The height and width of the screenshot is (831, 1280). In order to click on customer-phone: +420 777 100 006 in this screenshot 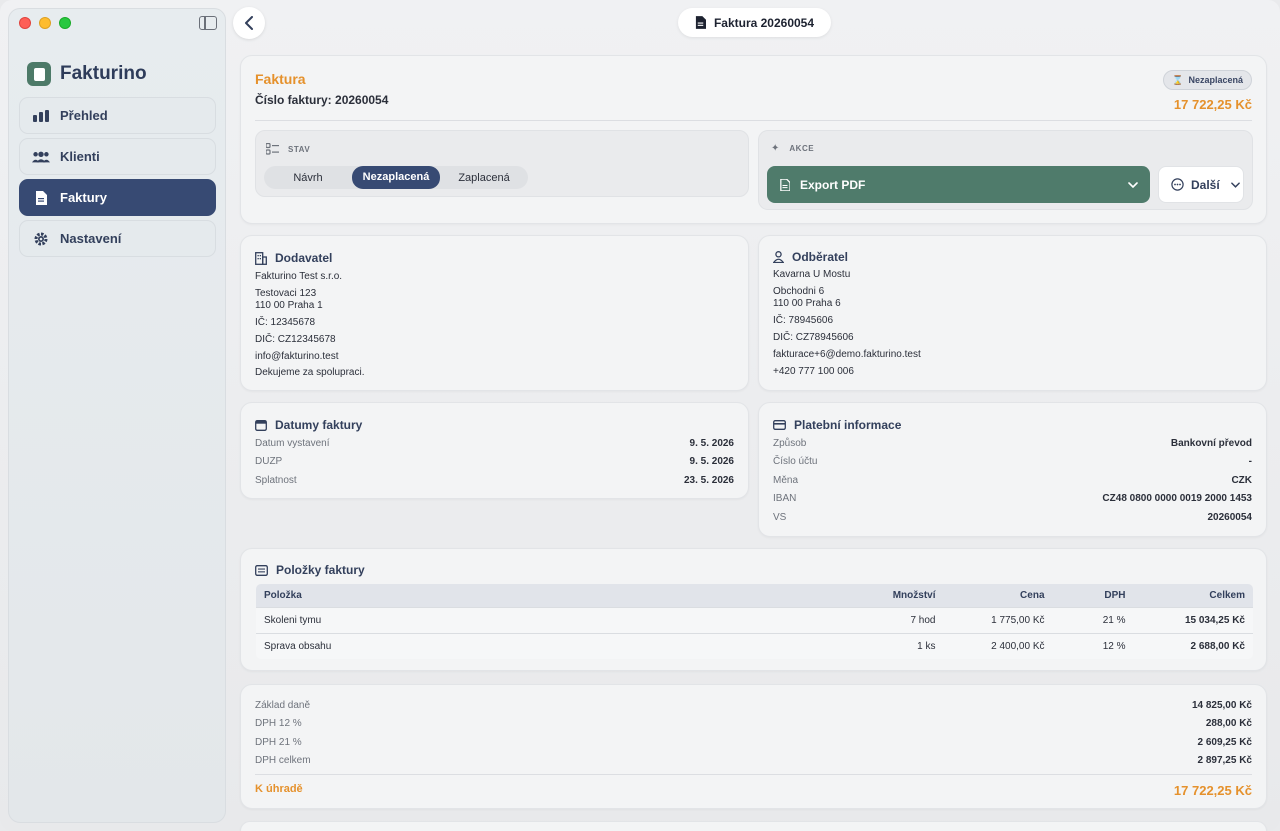, I will do `click(813, 371)`.